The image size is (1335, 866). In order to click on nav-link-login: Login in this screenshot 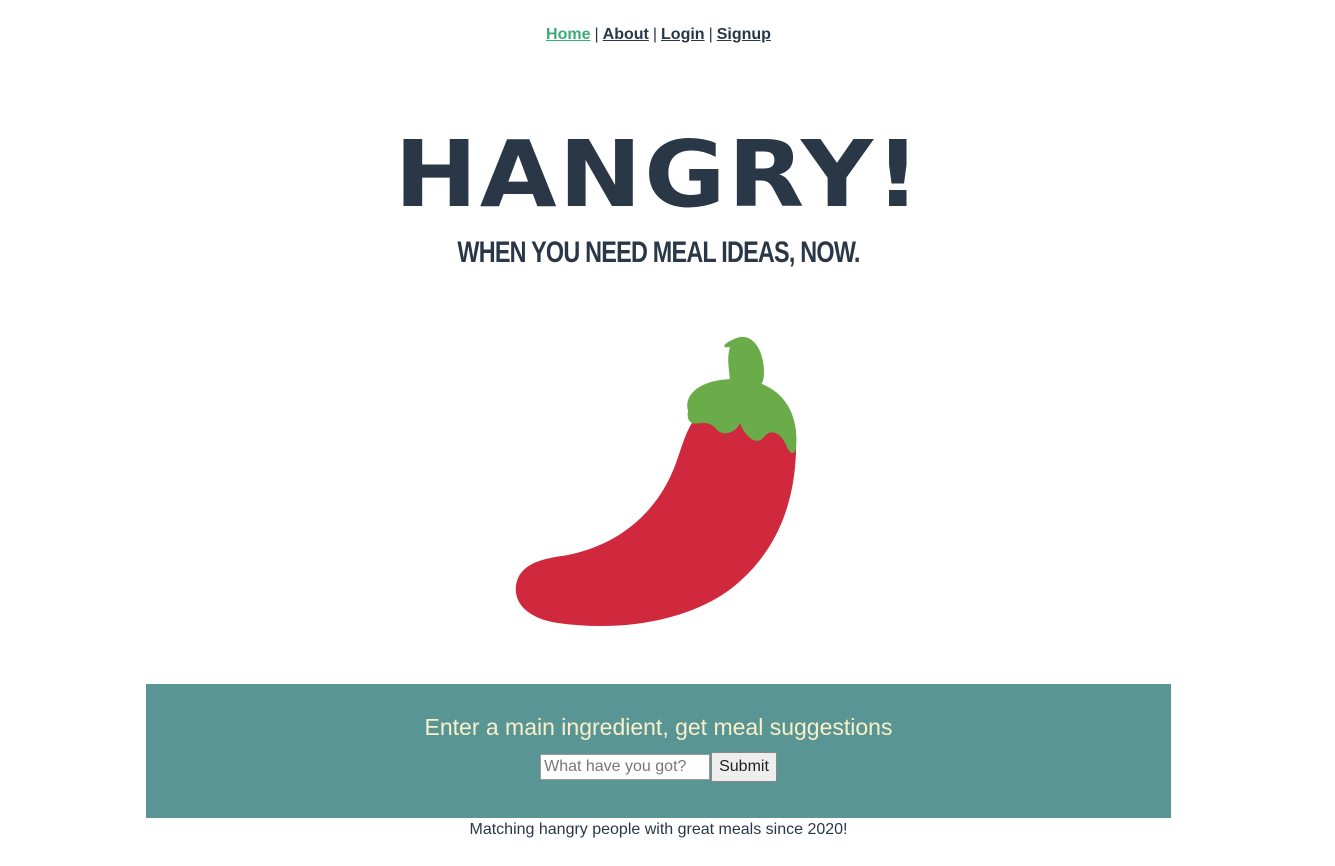, I will do `click(683, 34)`.